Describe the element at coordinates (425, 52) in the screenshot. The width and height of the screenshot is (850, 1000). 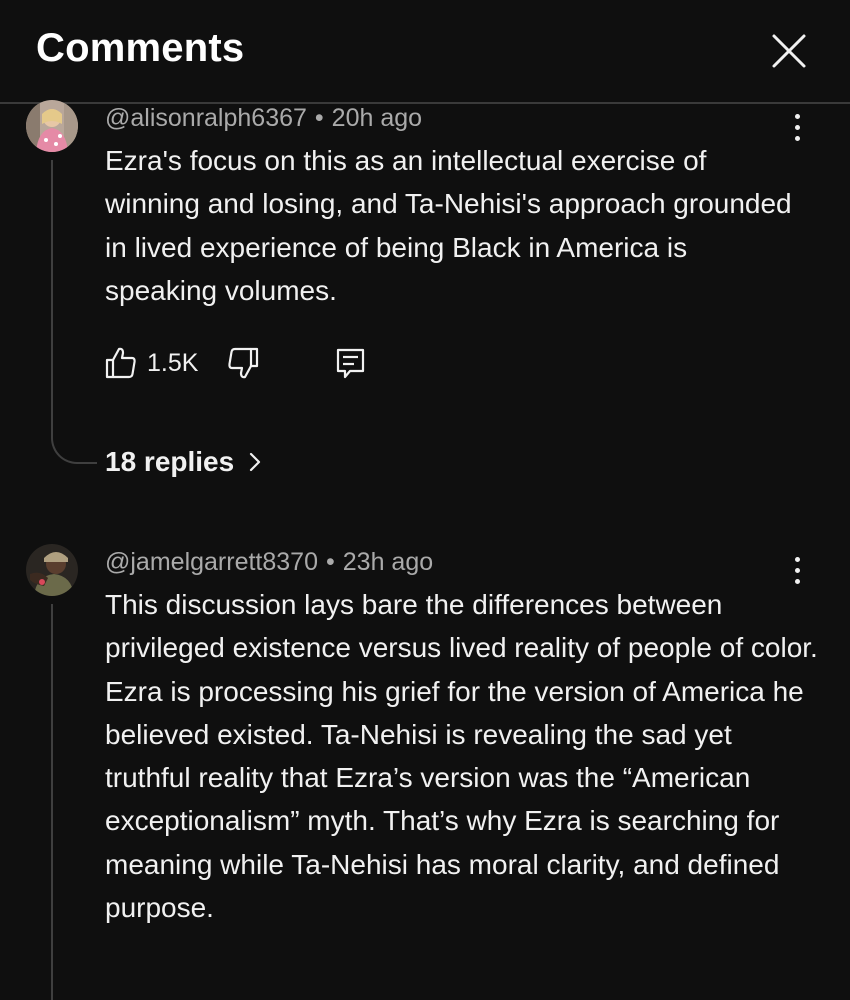
I see `comments-header: Comments` at that location.